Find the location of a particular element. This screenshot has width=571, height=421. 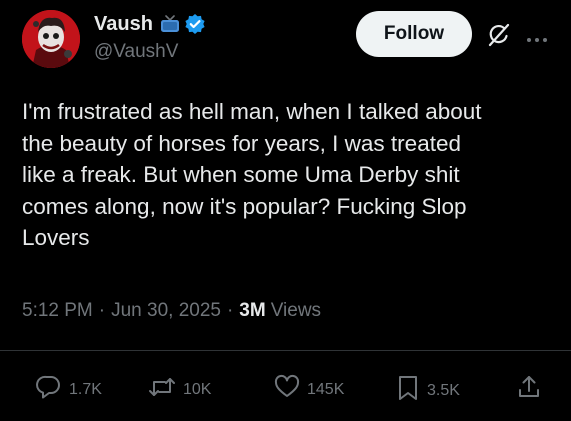

heart-icon is located at coordinates (287, 389).